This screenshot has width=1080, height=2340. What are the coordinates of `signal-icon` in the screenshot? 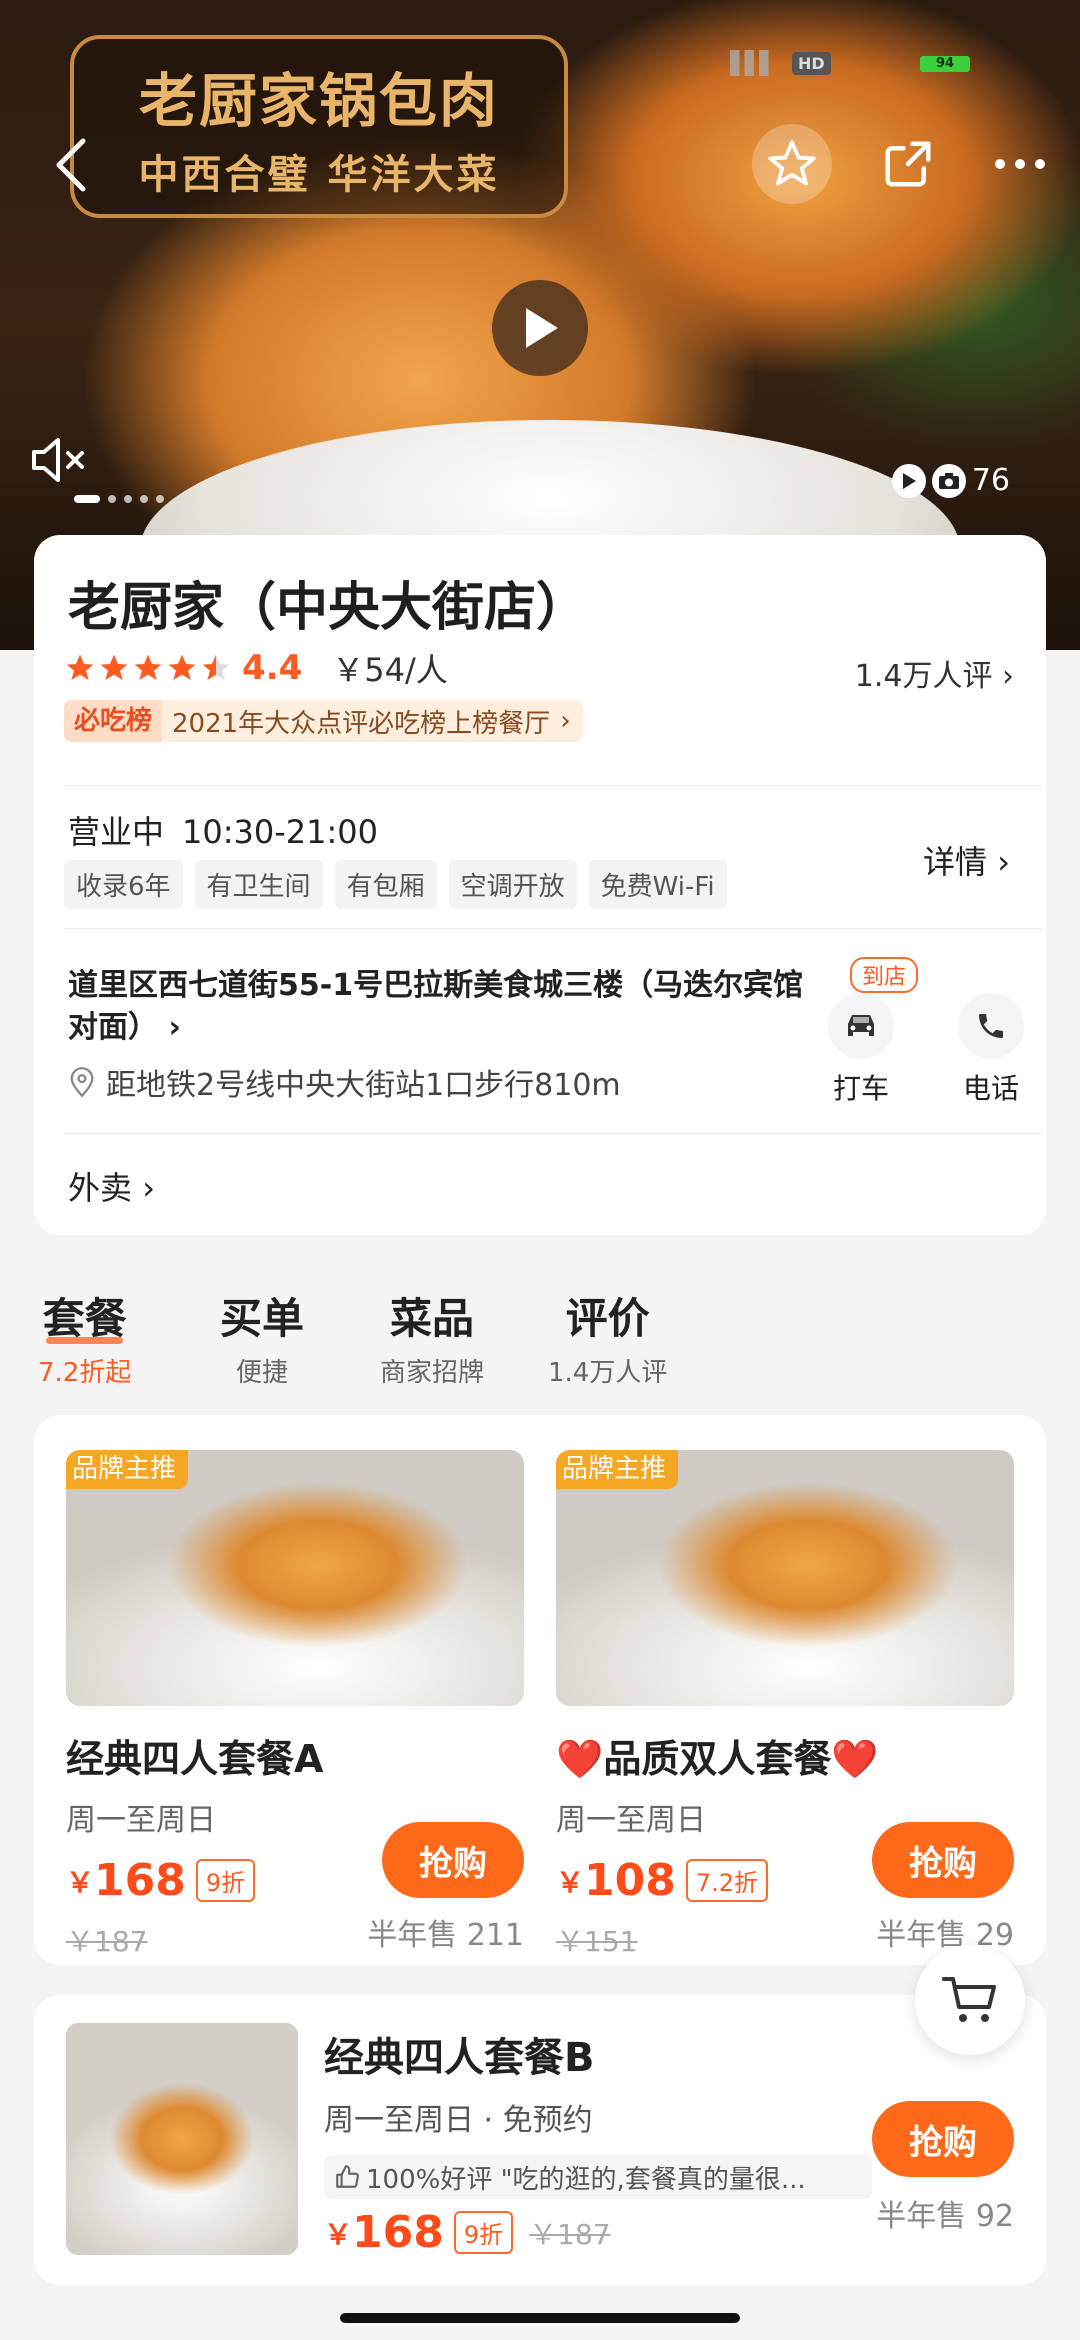 It's located at (754, 63).